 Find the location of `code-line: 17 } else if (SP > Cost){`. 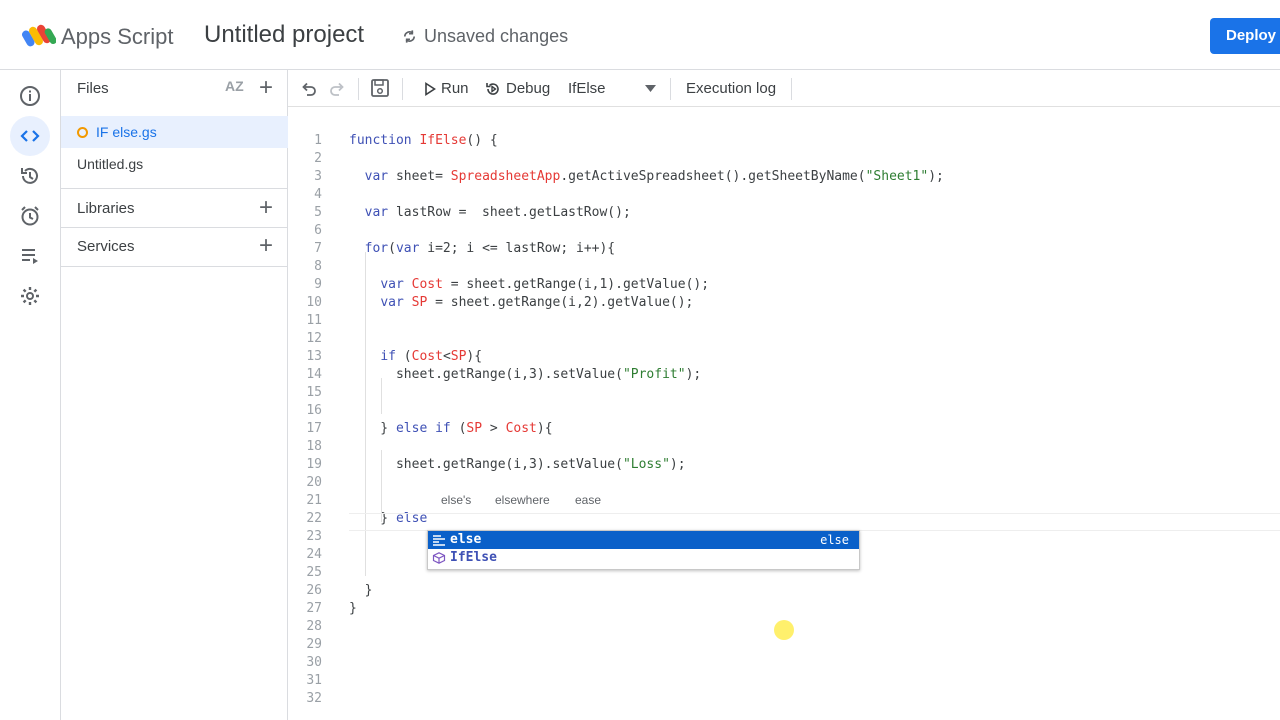

code-line: 17 } else if (SP > Cost){ is located at coordinates (784, 429).